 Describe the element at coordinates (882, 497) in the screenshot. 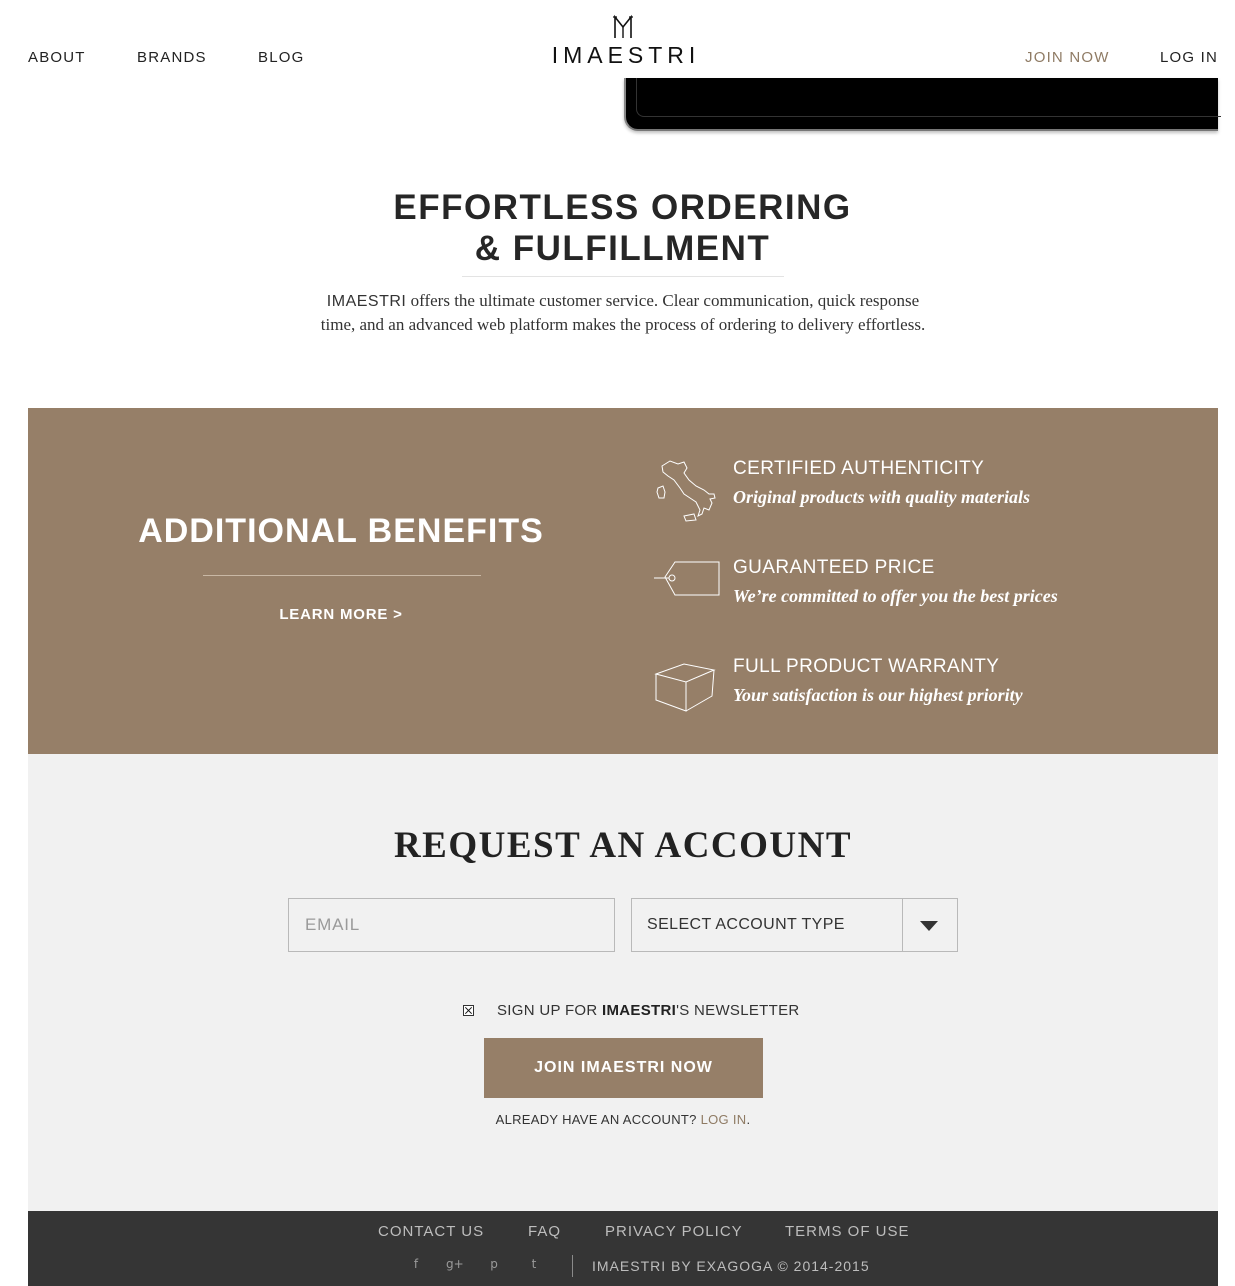

I see `benefit-subtext-authenticity: Original products with quality materials` at that location.